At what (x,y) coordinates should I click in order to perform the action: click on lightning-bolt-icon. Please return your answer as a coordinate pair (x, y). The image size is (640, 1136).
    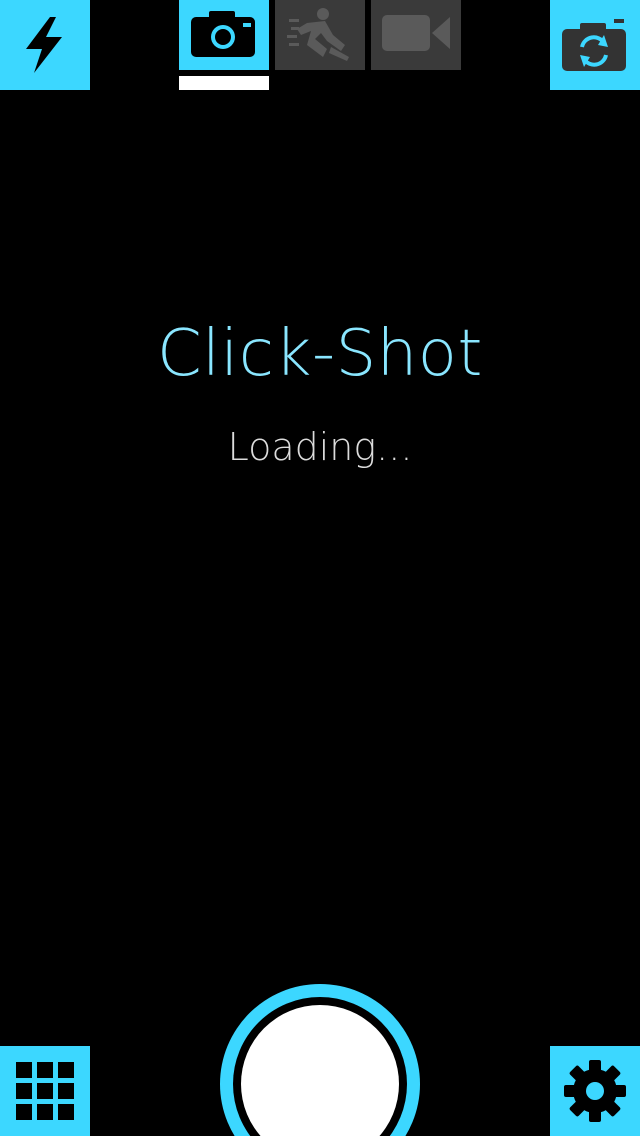
    Looking at the image, I should click on (45, 45).